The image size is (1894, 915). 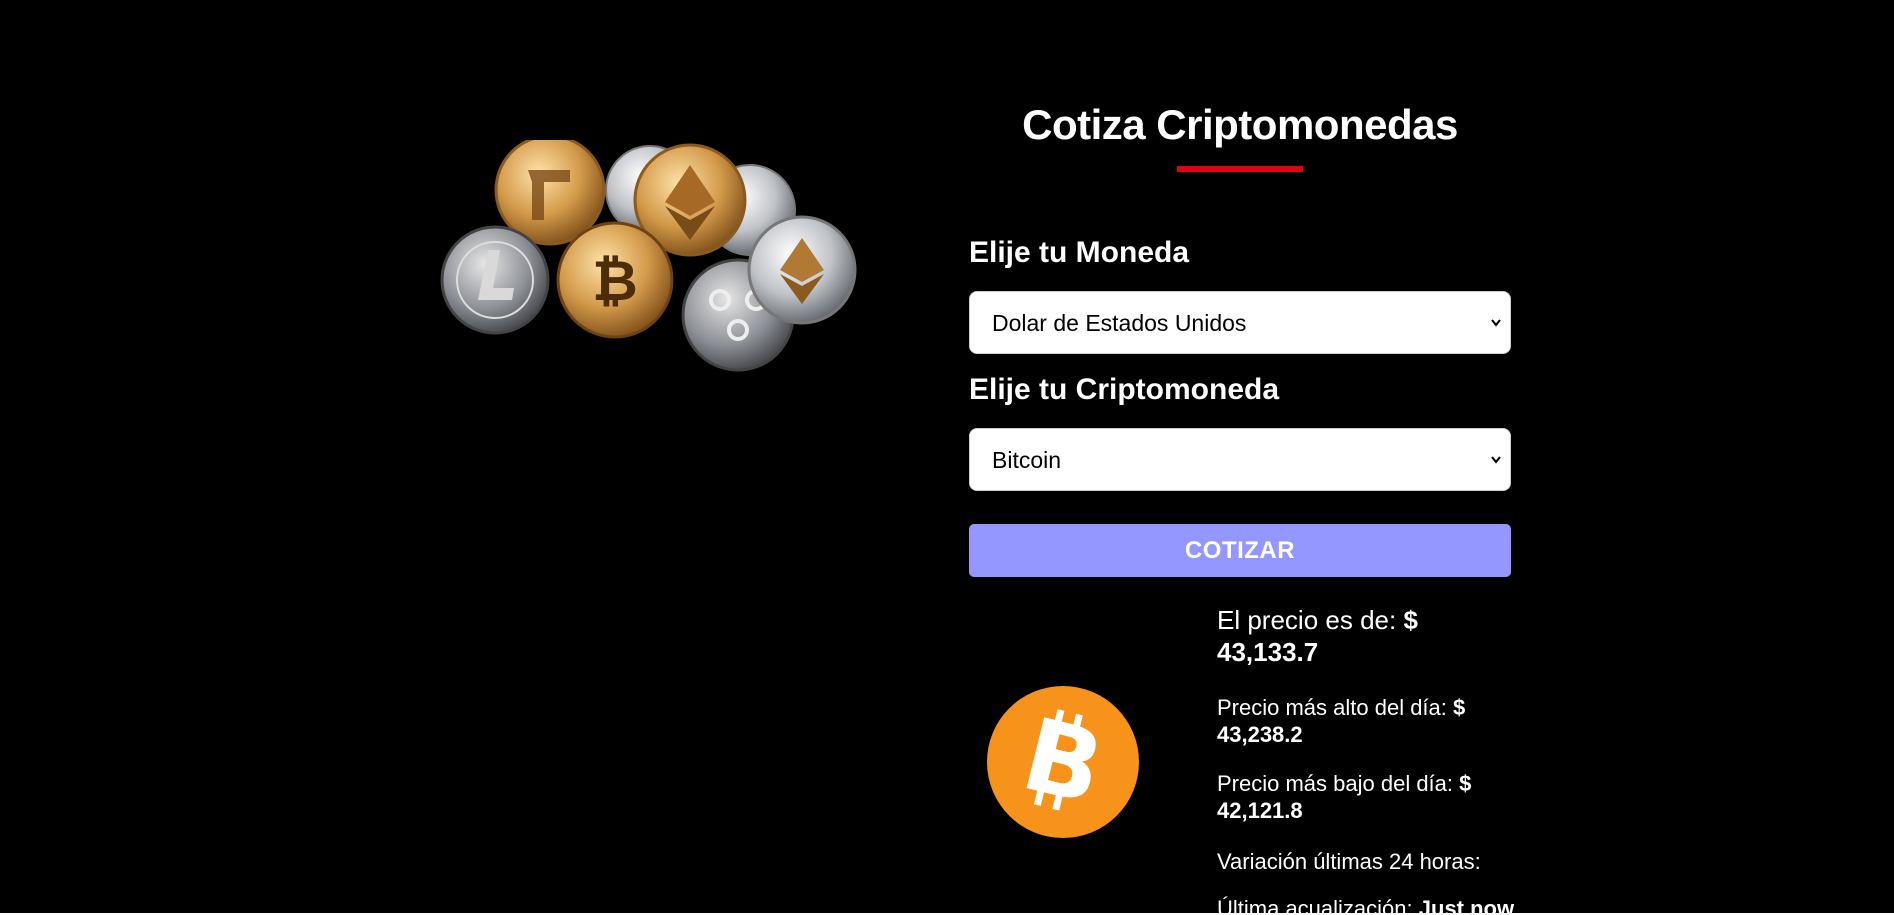 I want to click on bitcoin-icon: B, so click(x=1063, y=762).